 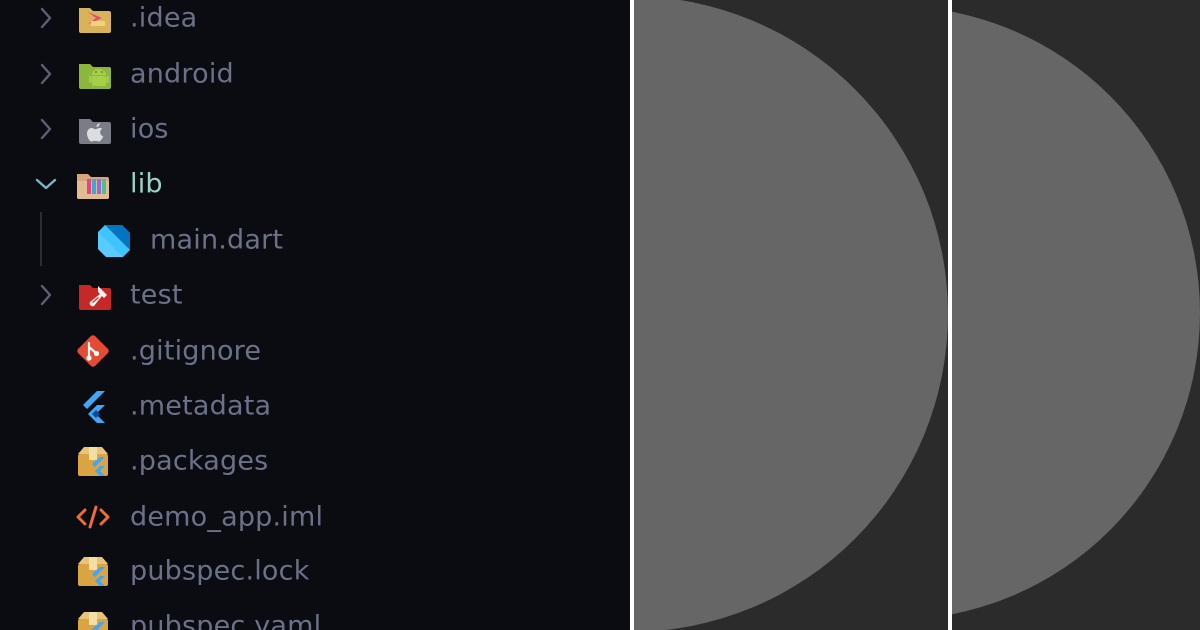 What do you see at coordinates (114, 240) in the screenshot?
I see `dart-file-icon` at bounding box center [114, 240].